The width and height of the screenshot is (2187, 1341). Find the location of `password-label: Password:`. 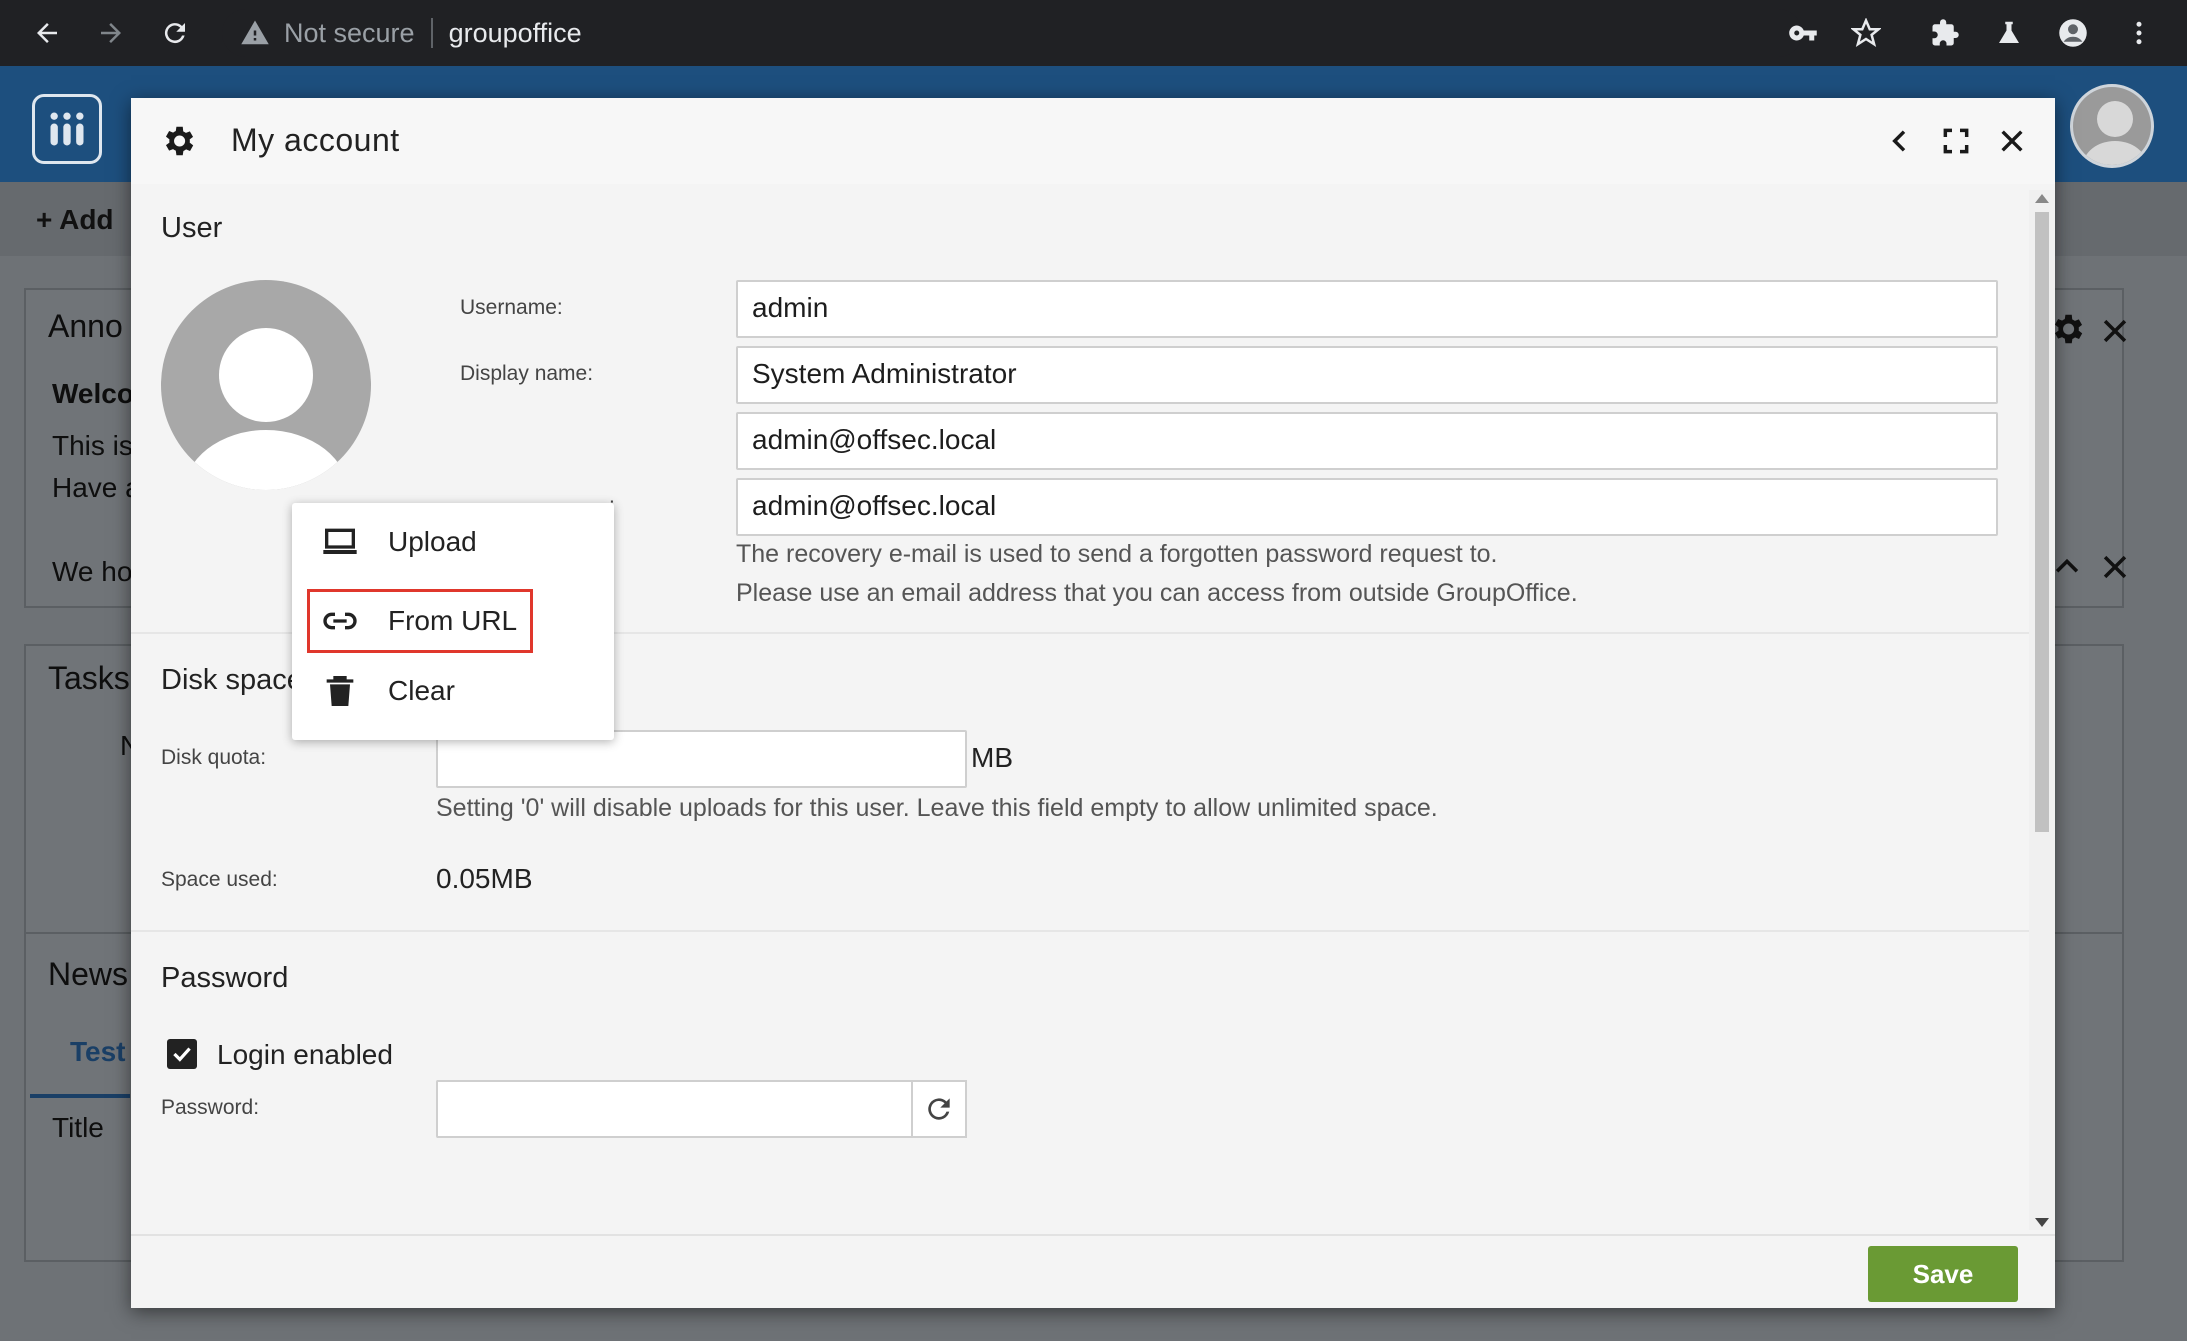

password-label: Password: is located at coordinates (210, 1107).